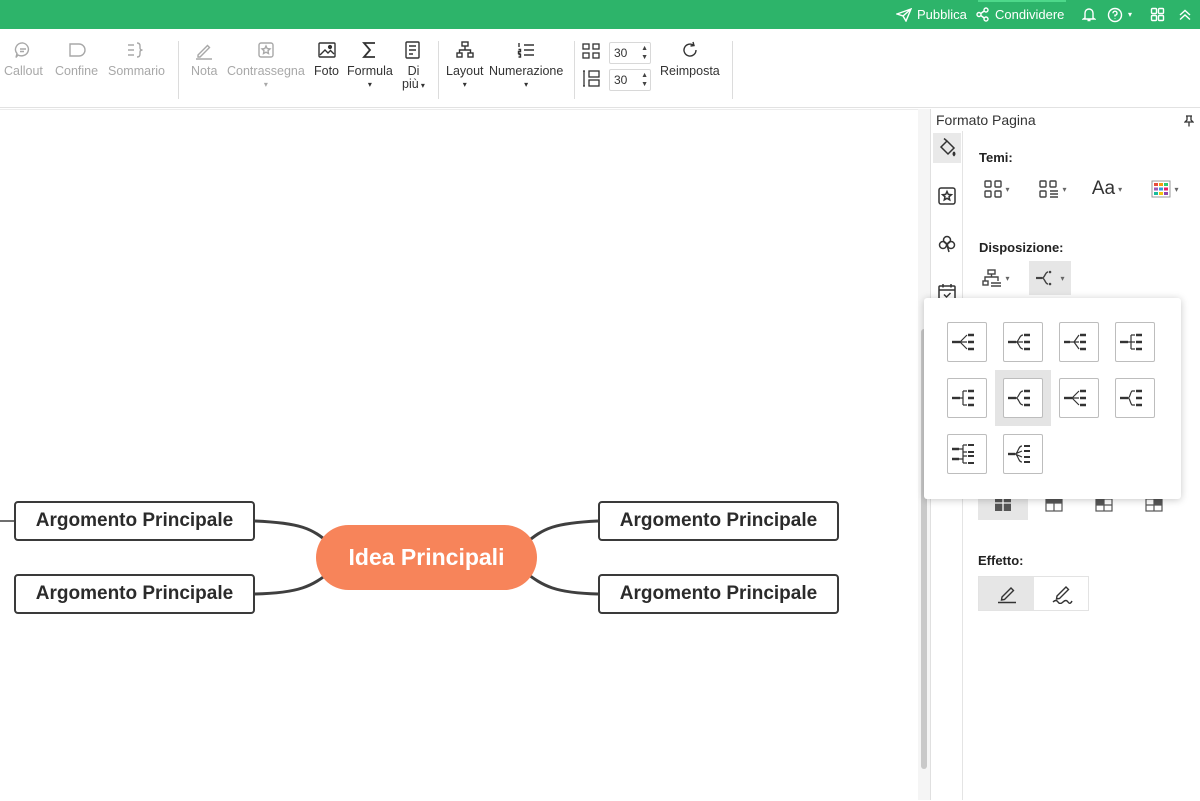  Describe the element at coordinates (77, 50) in the screenshot. I see `boundary-icon` at that location.